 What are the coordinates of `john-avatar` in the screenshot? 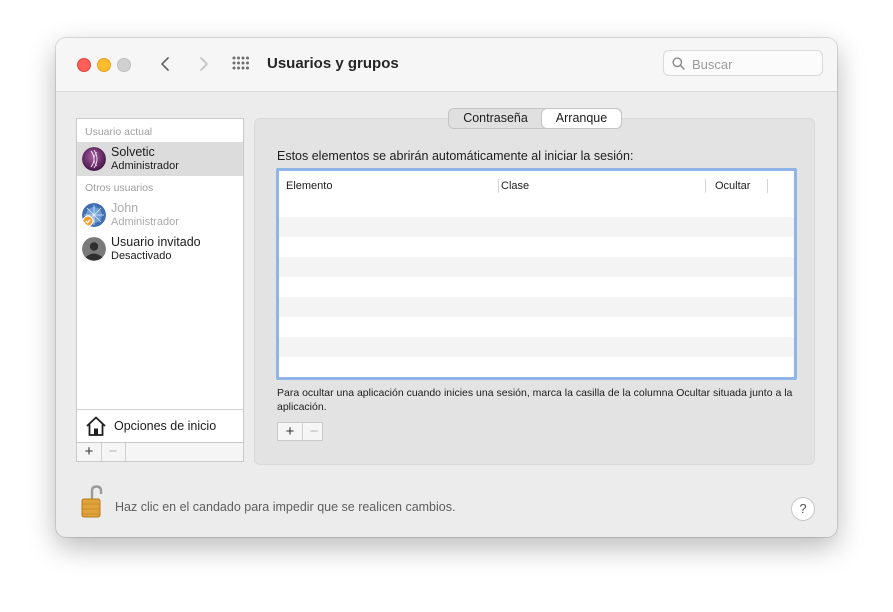 It's located at (94, 215).